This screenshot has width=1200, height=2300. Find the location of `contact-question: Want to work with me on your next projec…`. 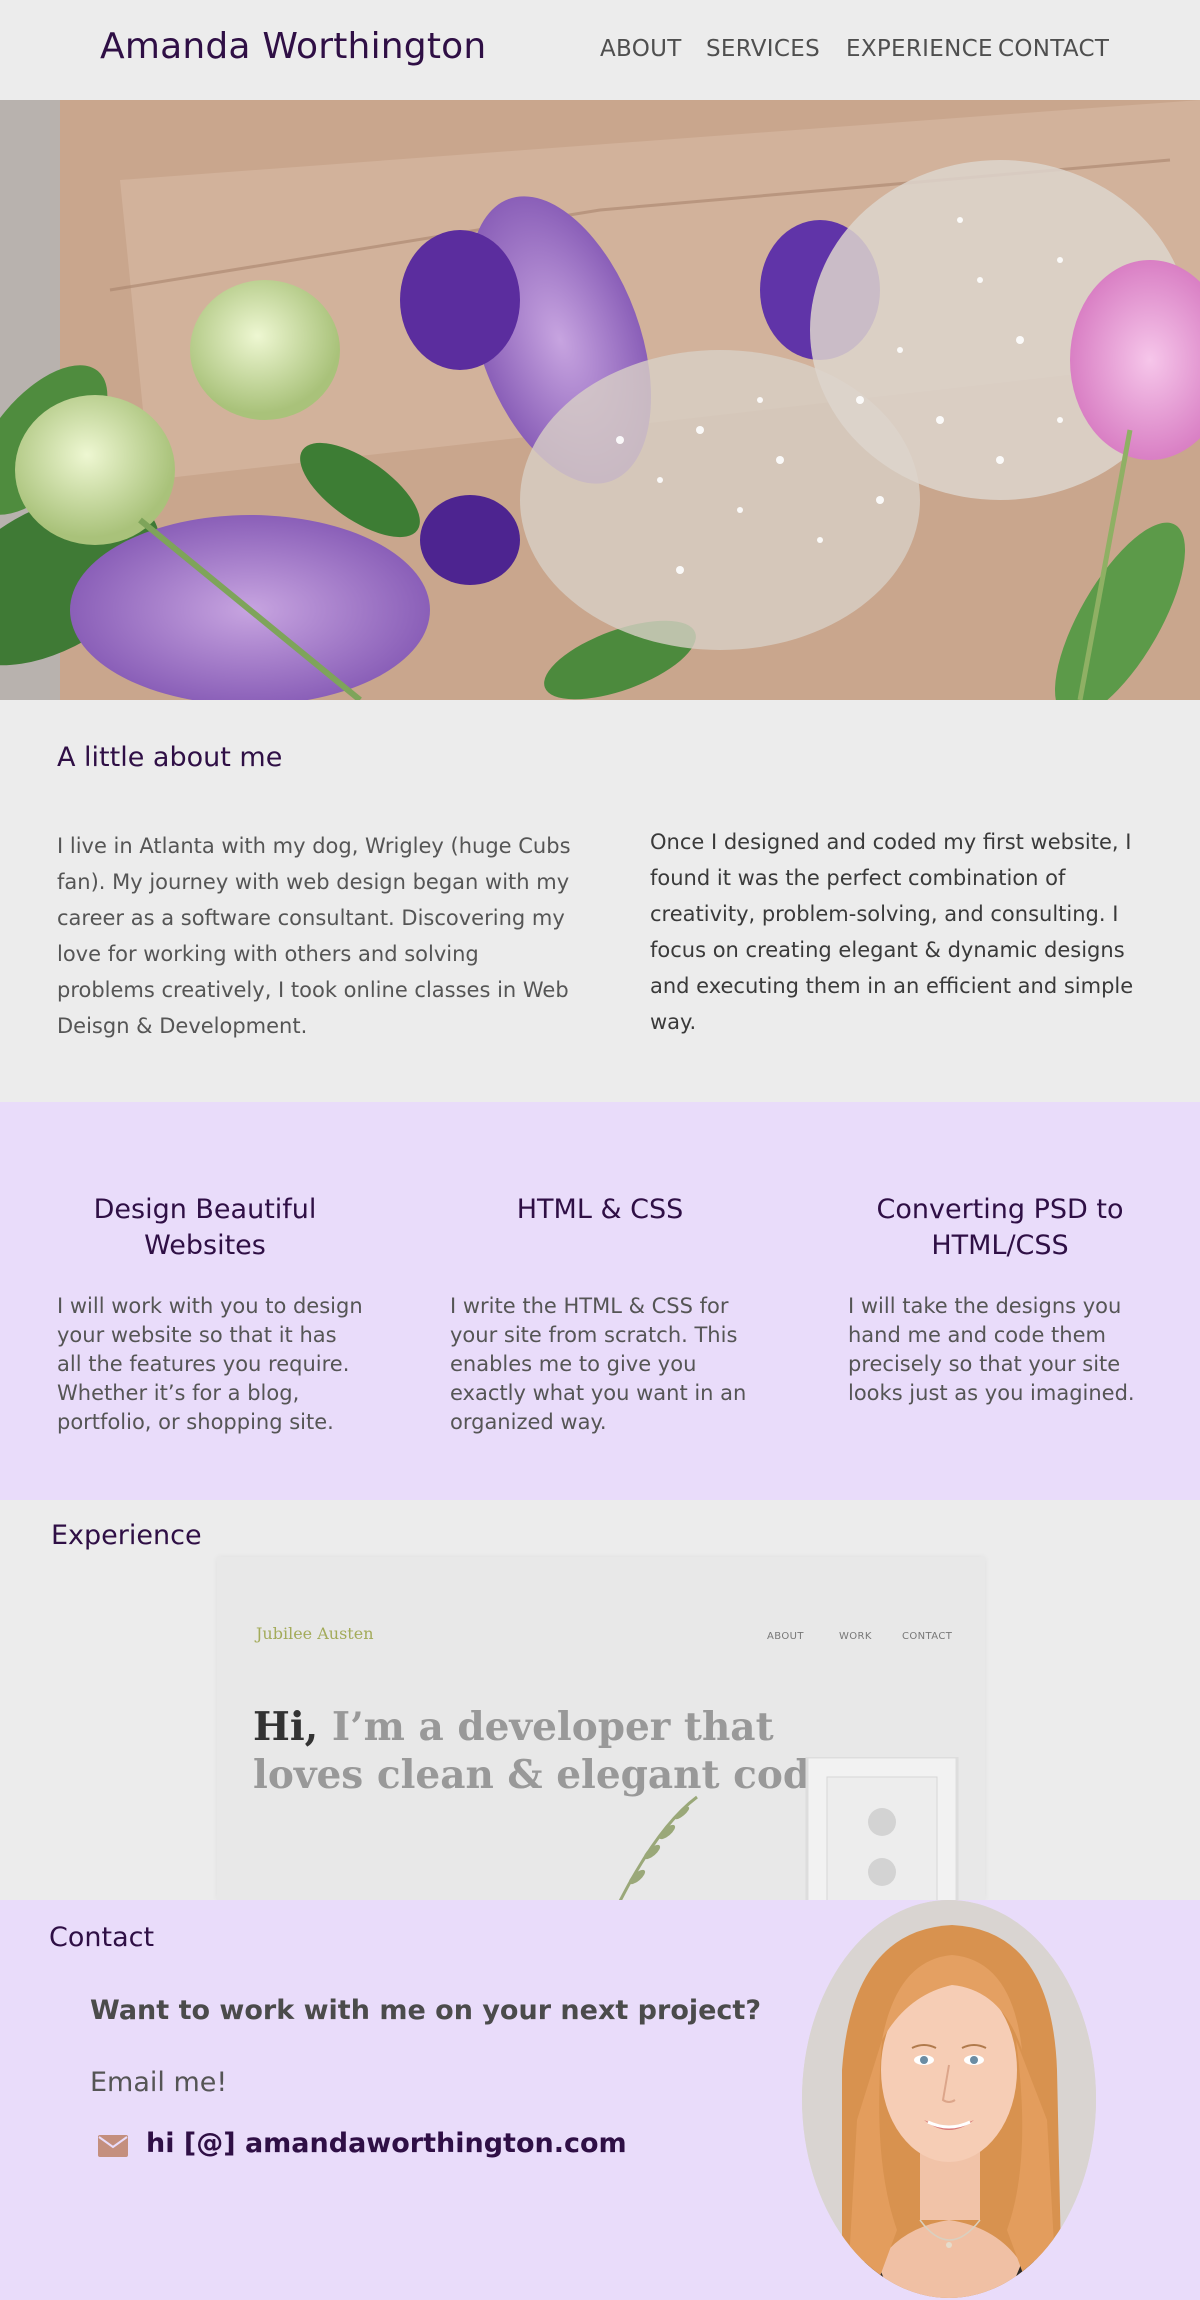

contact-question: Want to work with me on your next projec… is located at coordinates (426, 2010).